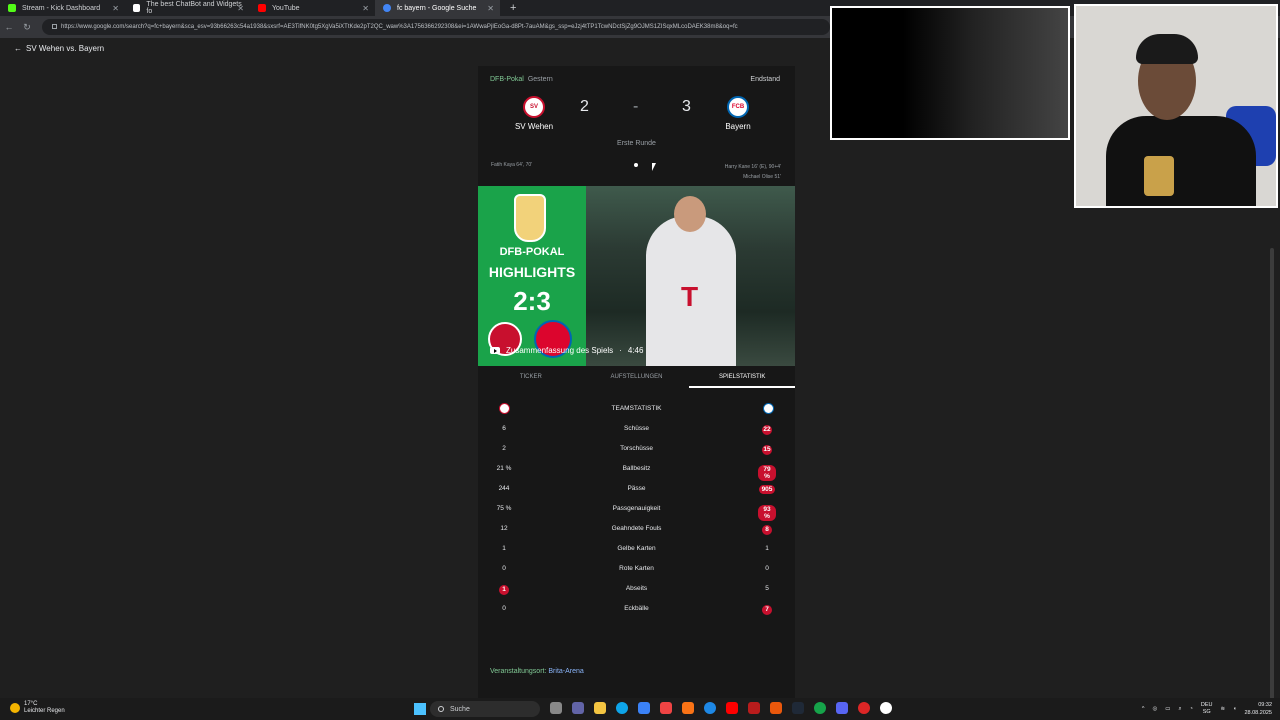  I want to click on highlight-competition: DFB-POKAL, so click(532, 252).